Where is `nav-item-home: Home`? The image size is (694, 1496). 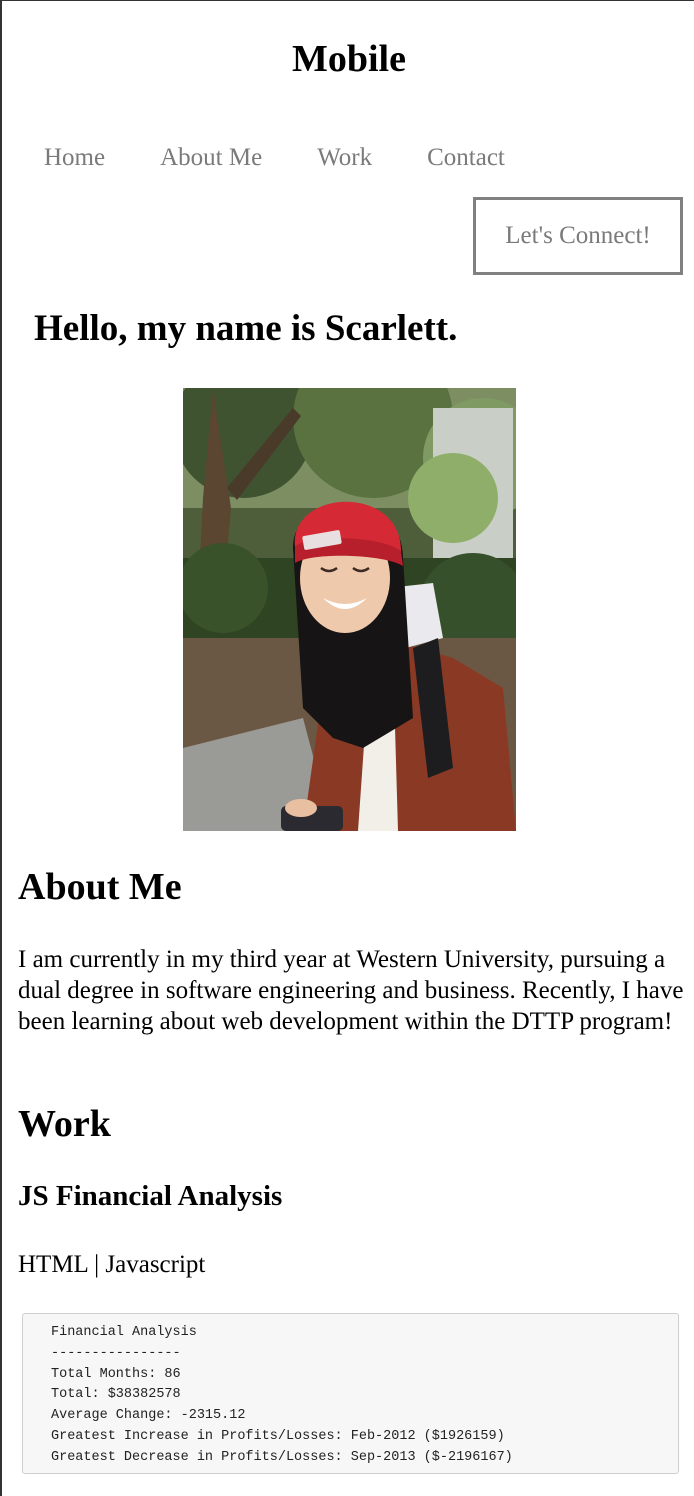 nav-item-home: Home is located at coordinates (74, 158).